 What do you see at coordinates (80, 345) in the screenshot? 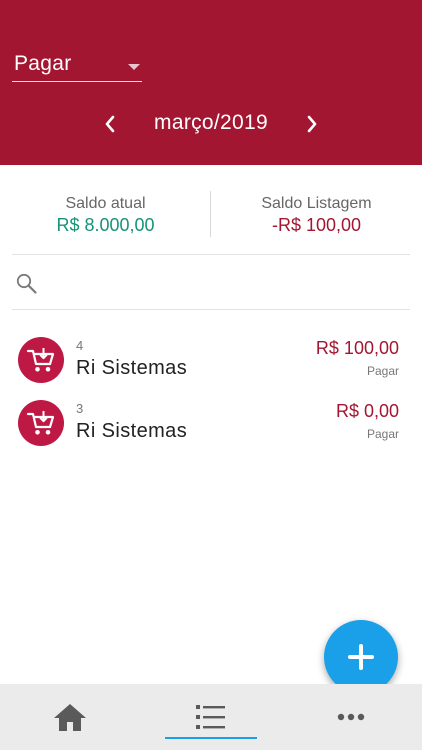
I see `item-number: 4` at bounding box center [80, 345].